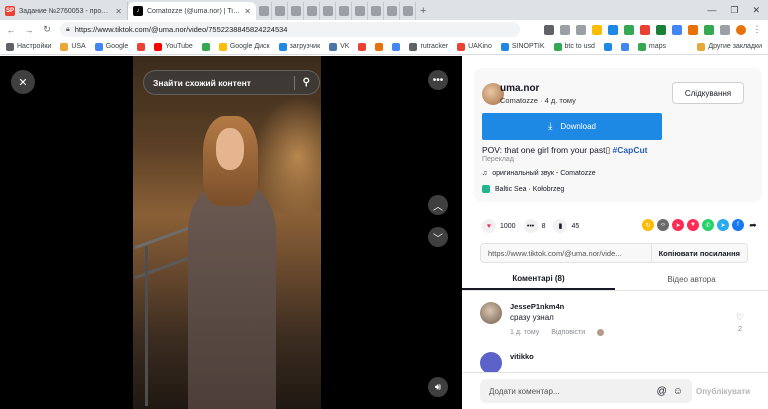  Describe the element at coordinates (741, 29) in the screenshot. I see `profile-avatar` at that location.